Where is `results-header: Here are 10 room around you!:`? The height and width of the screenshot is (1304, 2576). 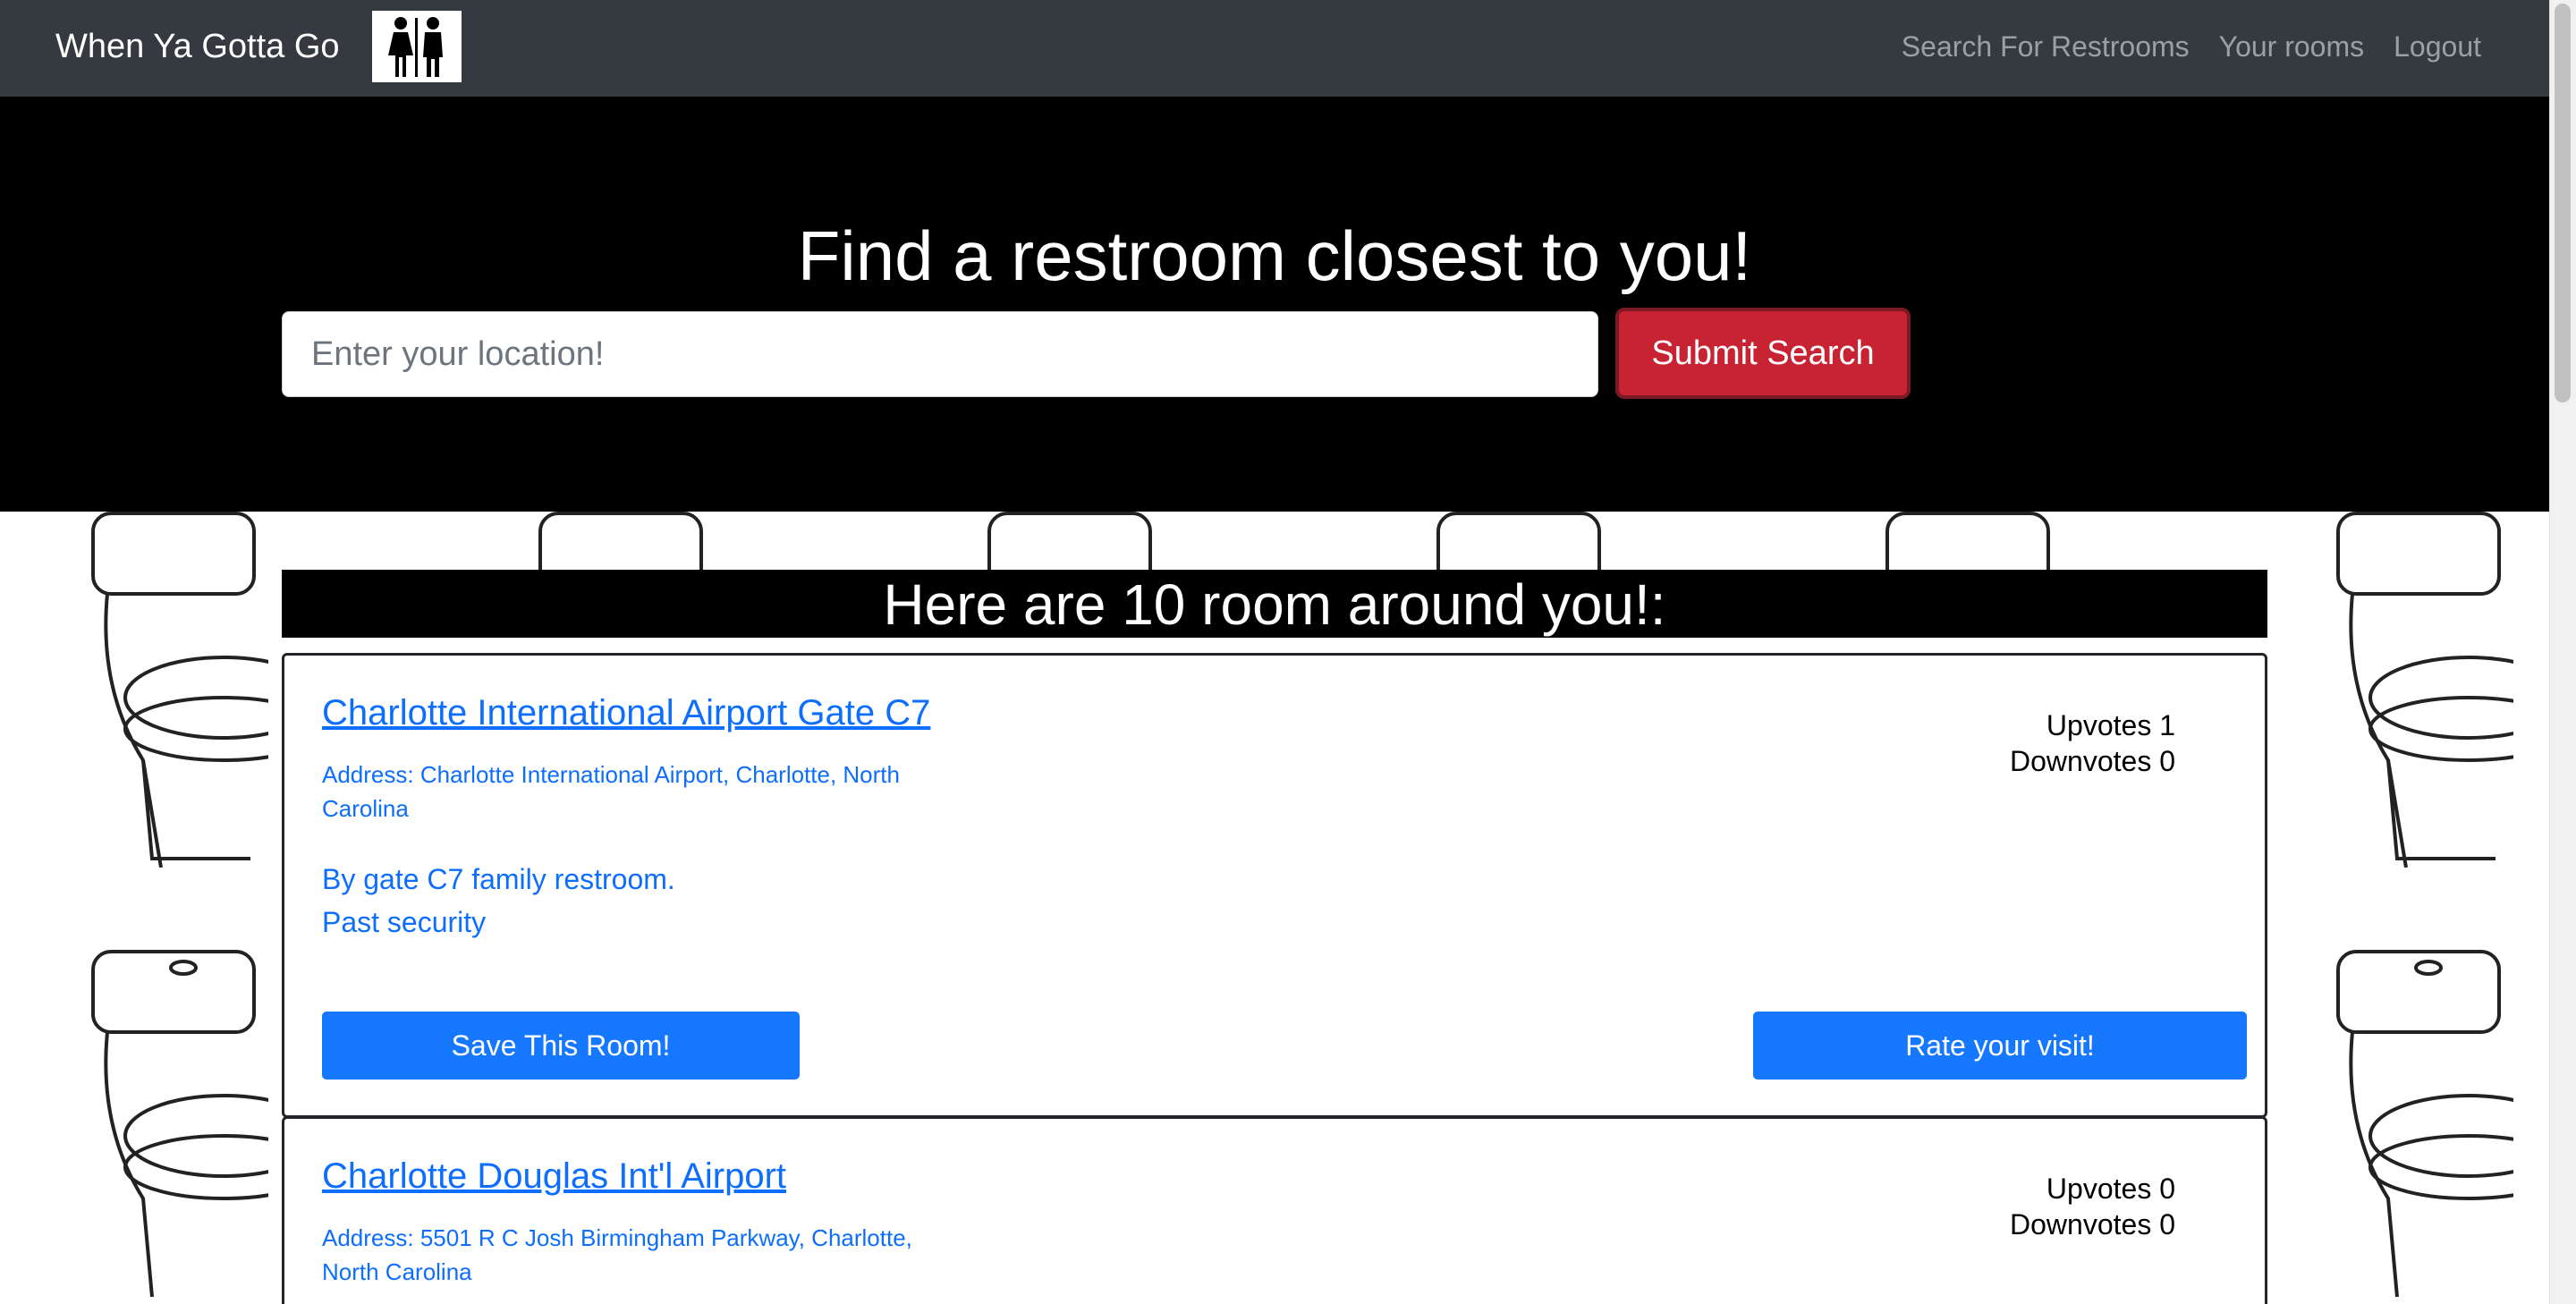
results-header: Here are 10 room around you!: is located at coordinates (1274, 604).